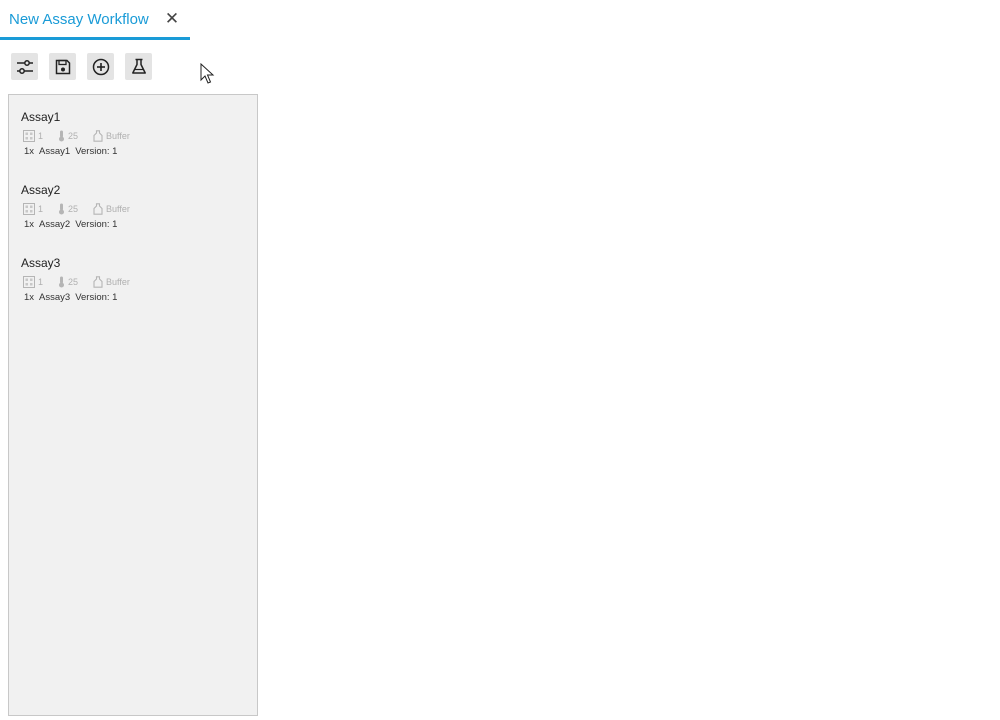 This screenshot has width=1000, height=720. I want to click on assay-info-line: 1x Assay1 Version: 1, so click(73, 151).